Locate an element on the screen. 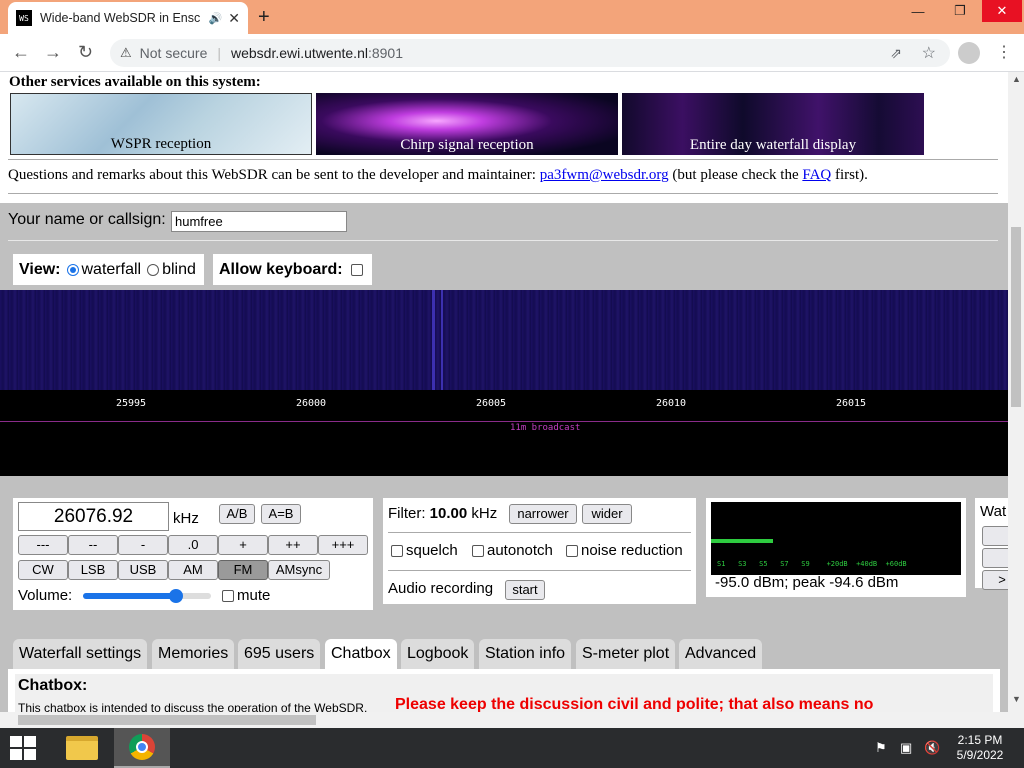 Image resolution: width=1024 pixels, height=768 pixels. mode-usb-button: USB is located at coordinates (143, 570).